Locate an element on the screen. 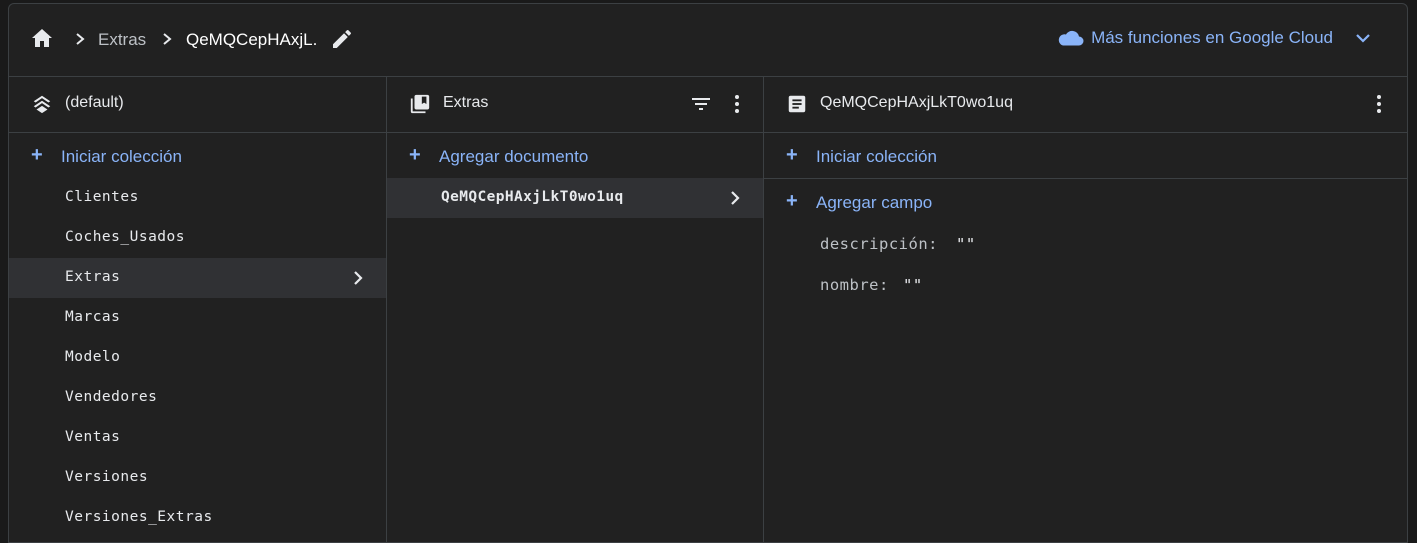 The image size is (1417, 543). collection-label: Ventas is located at coordinates (93, 437).